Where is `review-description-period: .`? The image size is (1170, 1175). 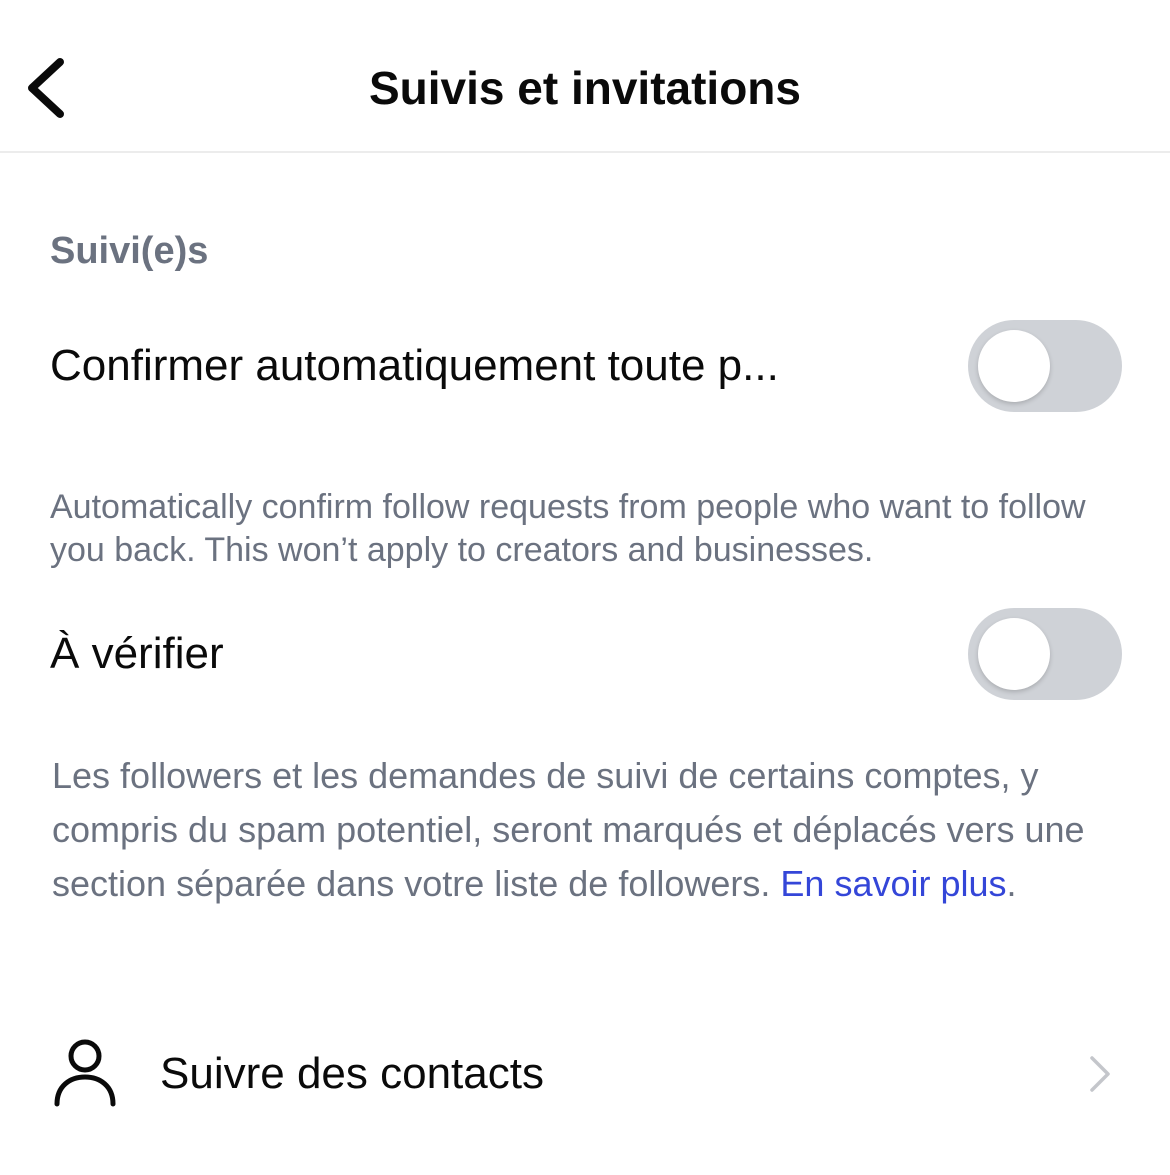 review-description-period: . is located at coordinates (1011, 883).